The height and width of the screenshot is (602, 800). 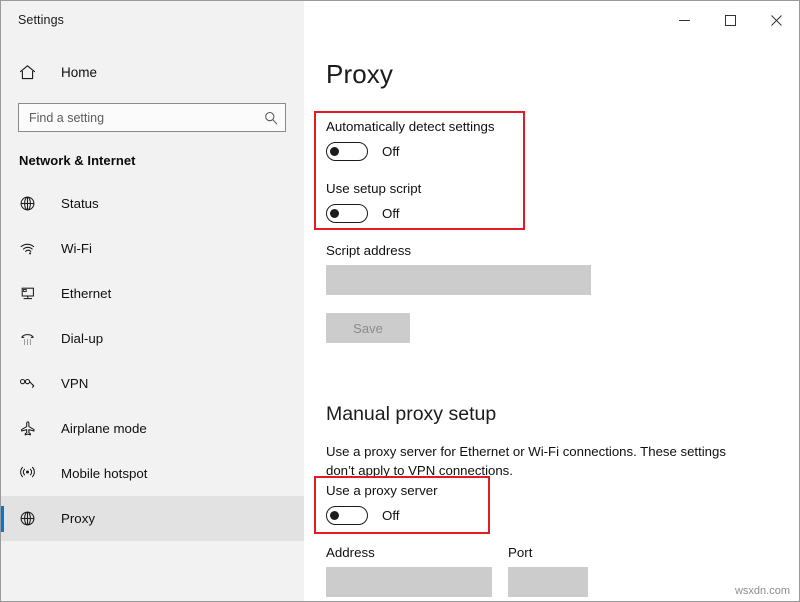 I want to click on setup-script-label: Use setup script, so click(x=374, y=188).